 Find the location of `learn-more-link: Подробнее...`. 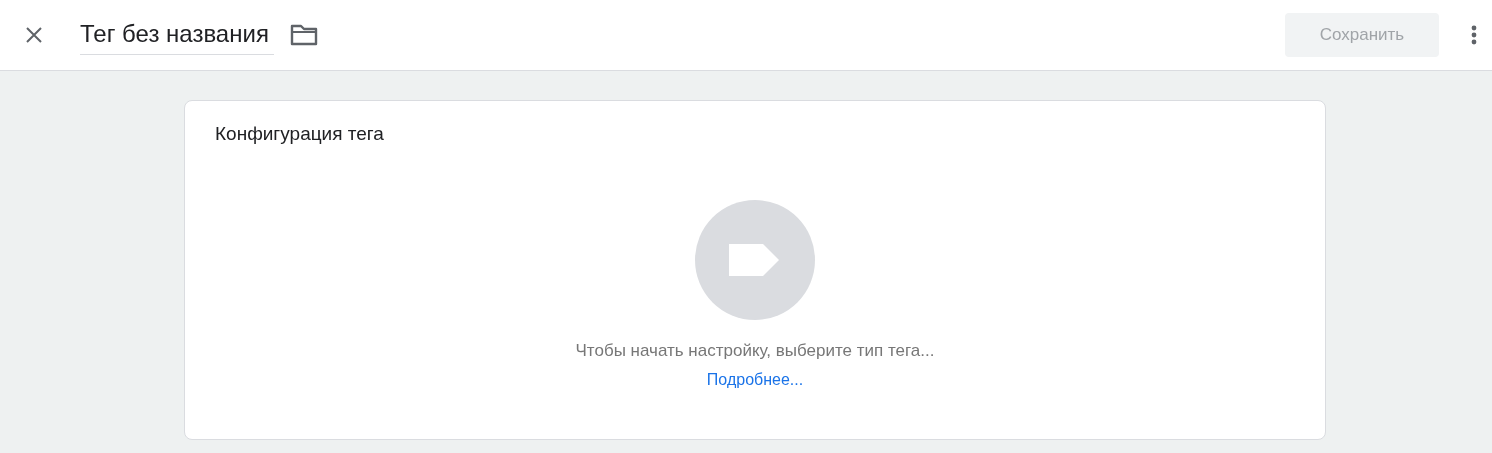

learn-more-link: Подробнее... is located at coordinates (755, 380).